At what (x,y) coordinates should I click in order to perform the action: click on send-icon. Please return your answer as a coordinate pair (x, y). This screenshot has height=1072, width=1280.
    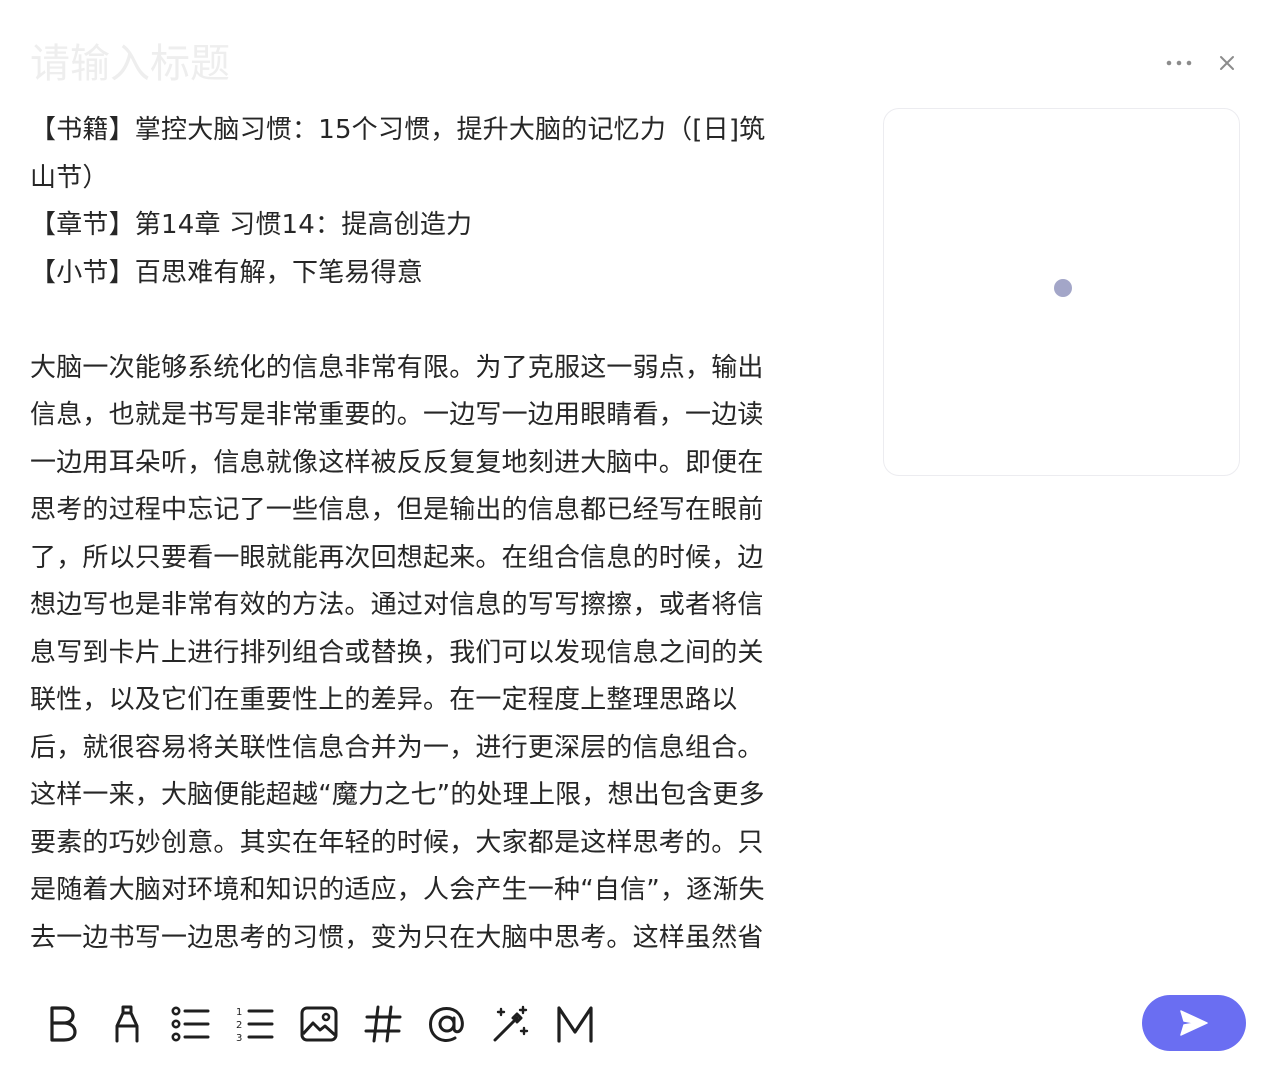
    Looking at the image, I should click on (1194, 1023).